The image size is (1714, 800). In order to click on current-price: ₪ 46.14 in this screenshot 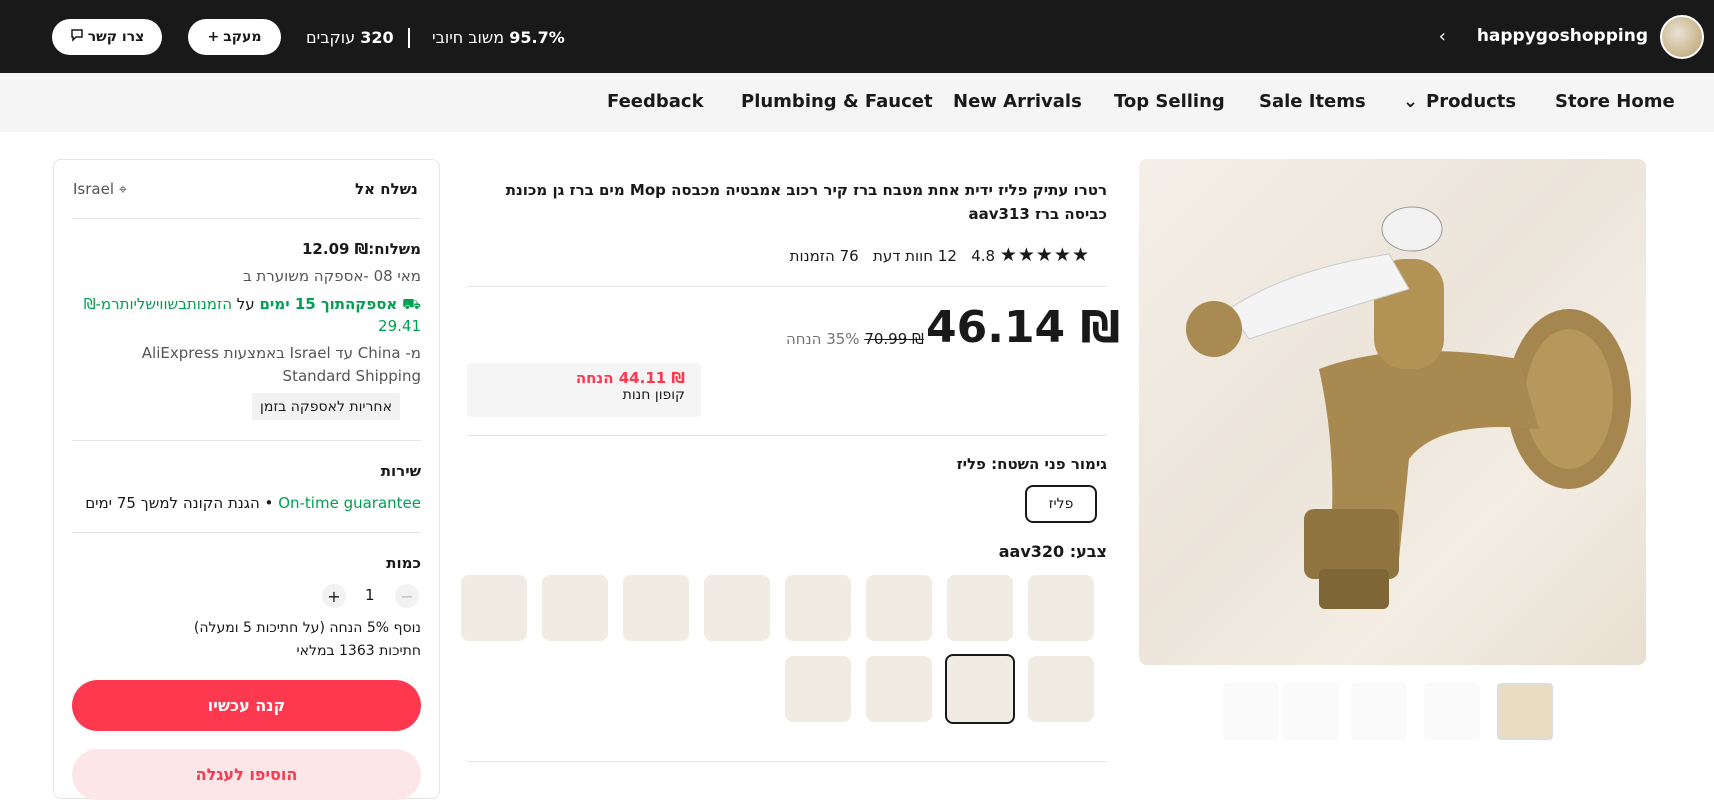, I will do `click(1023, 327)`.